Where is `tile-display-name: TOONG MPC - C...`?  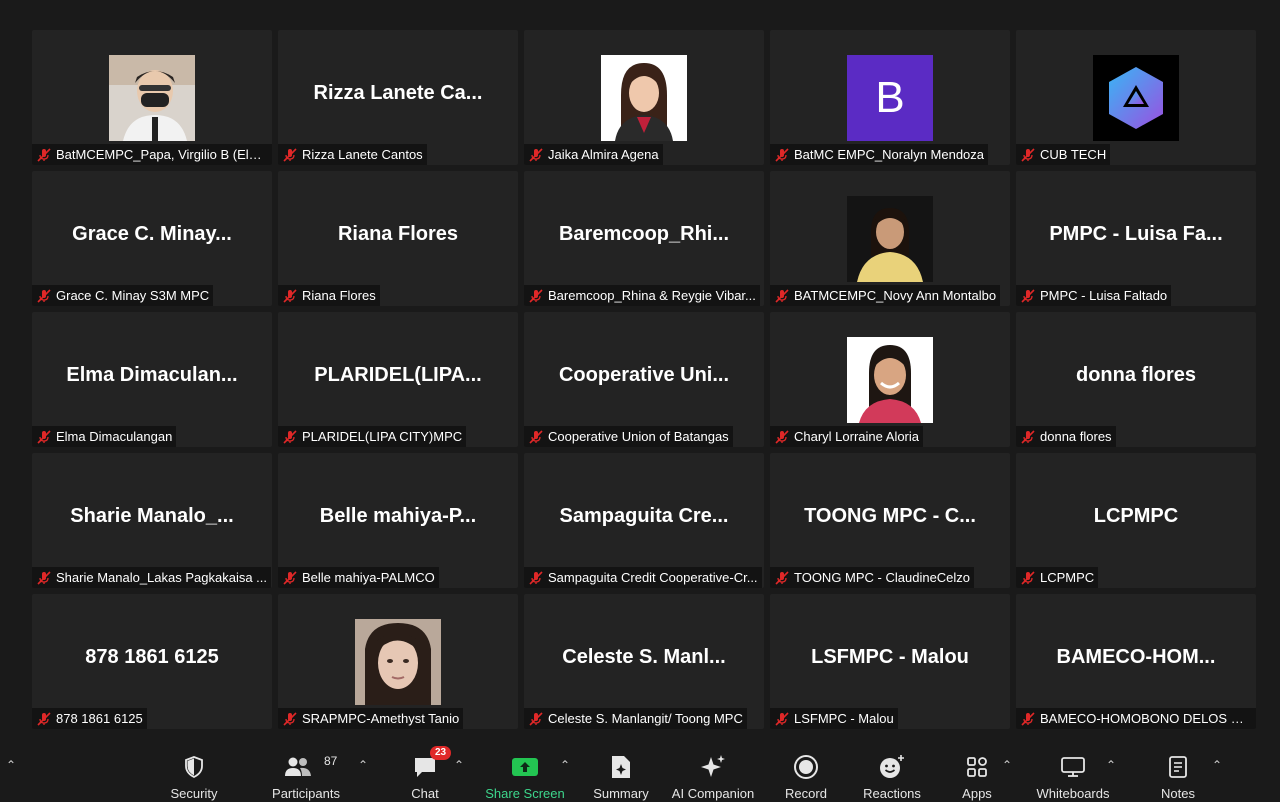 tile-display-name: TOONG MPC - C... is located at coordinates (890, 516).